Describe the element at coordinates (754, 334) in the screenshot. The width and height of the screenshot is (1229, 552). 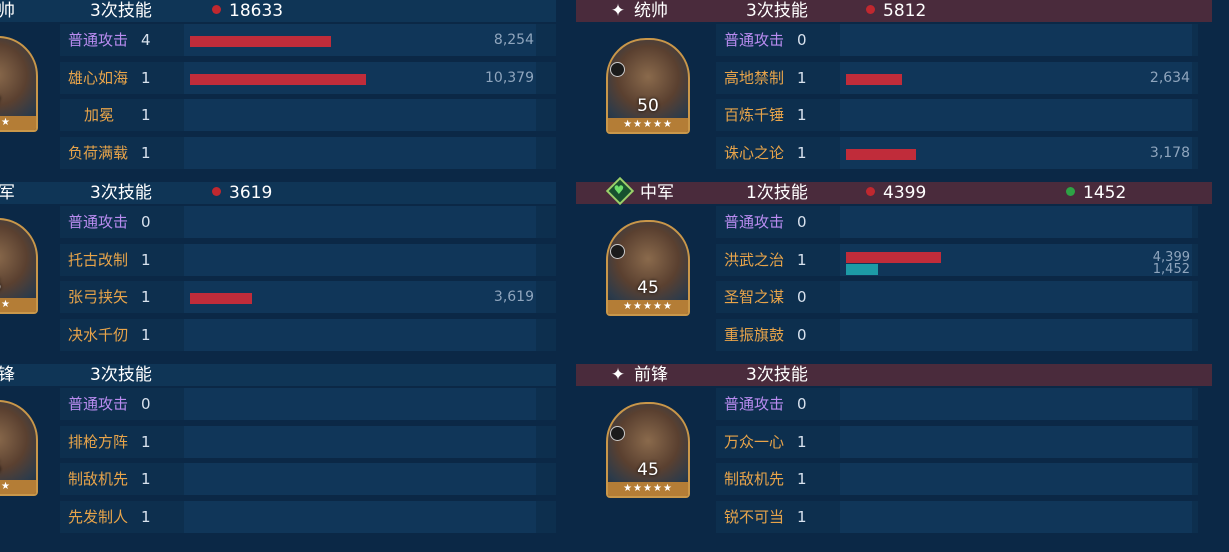
I see `skill-name: 重振旗鼓` at that location.